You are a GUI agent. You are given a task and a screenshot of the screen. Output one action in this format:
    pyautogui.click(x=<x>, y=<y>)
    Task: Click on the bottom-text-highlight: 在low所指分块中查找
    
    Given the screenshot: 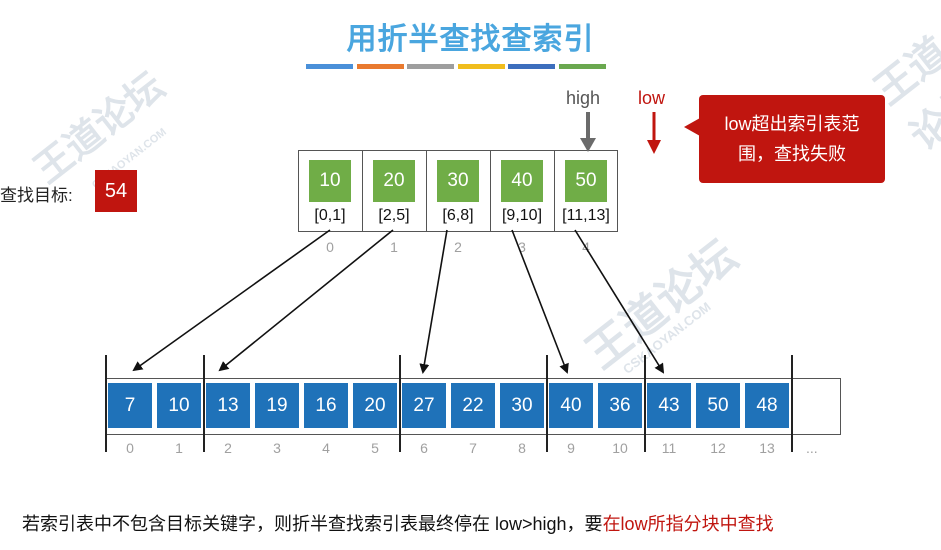 What is the action you would take?
    pyautogui.click(x=688, y=524)
    